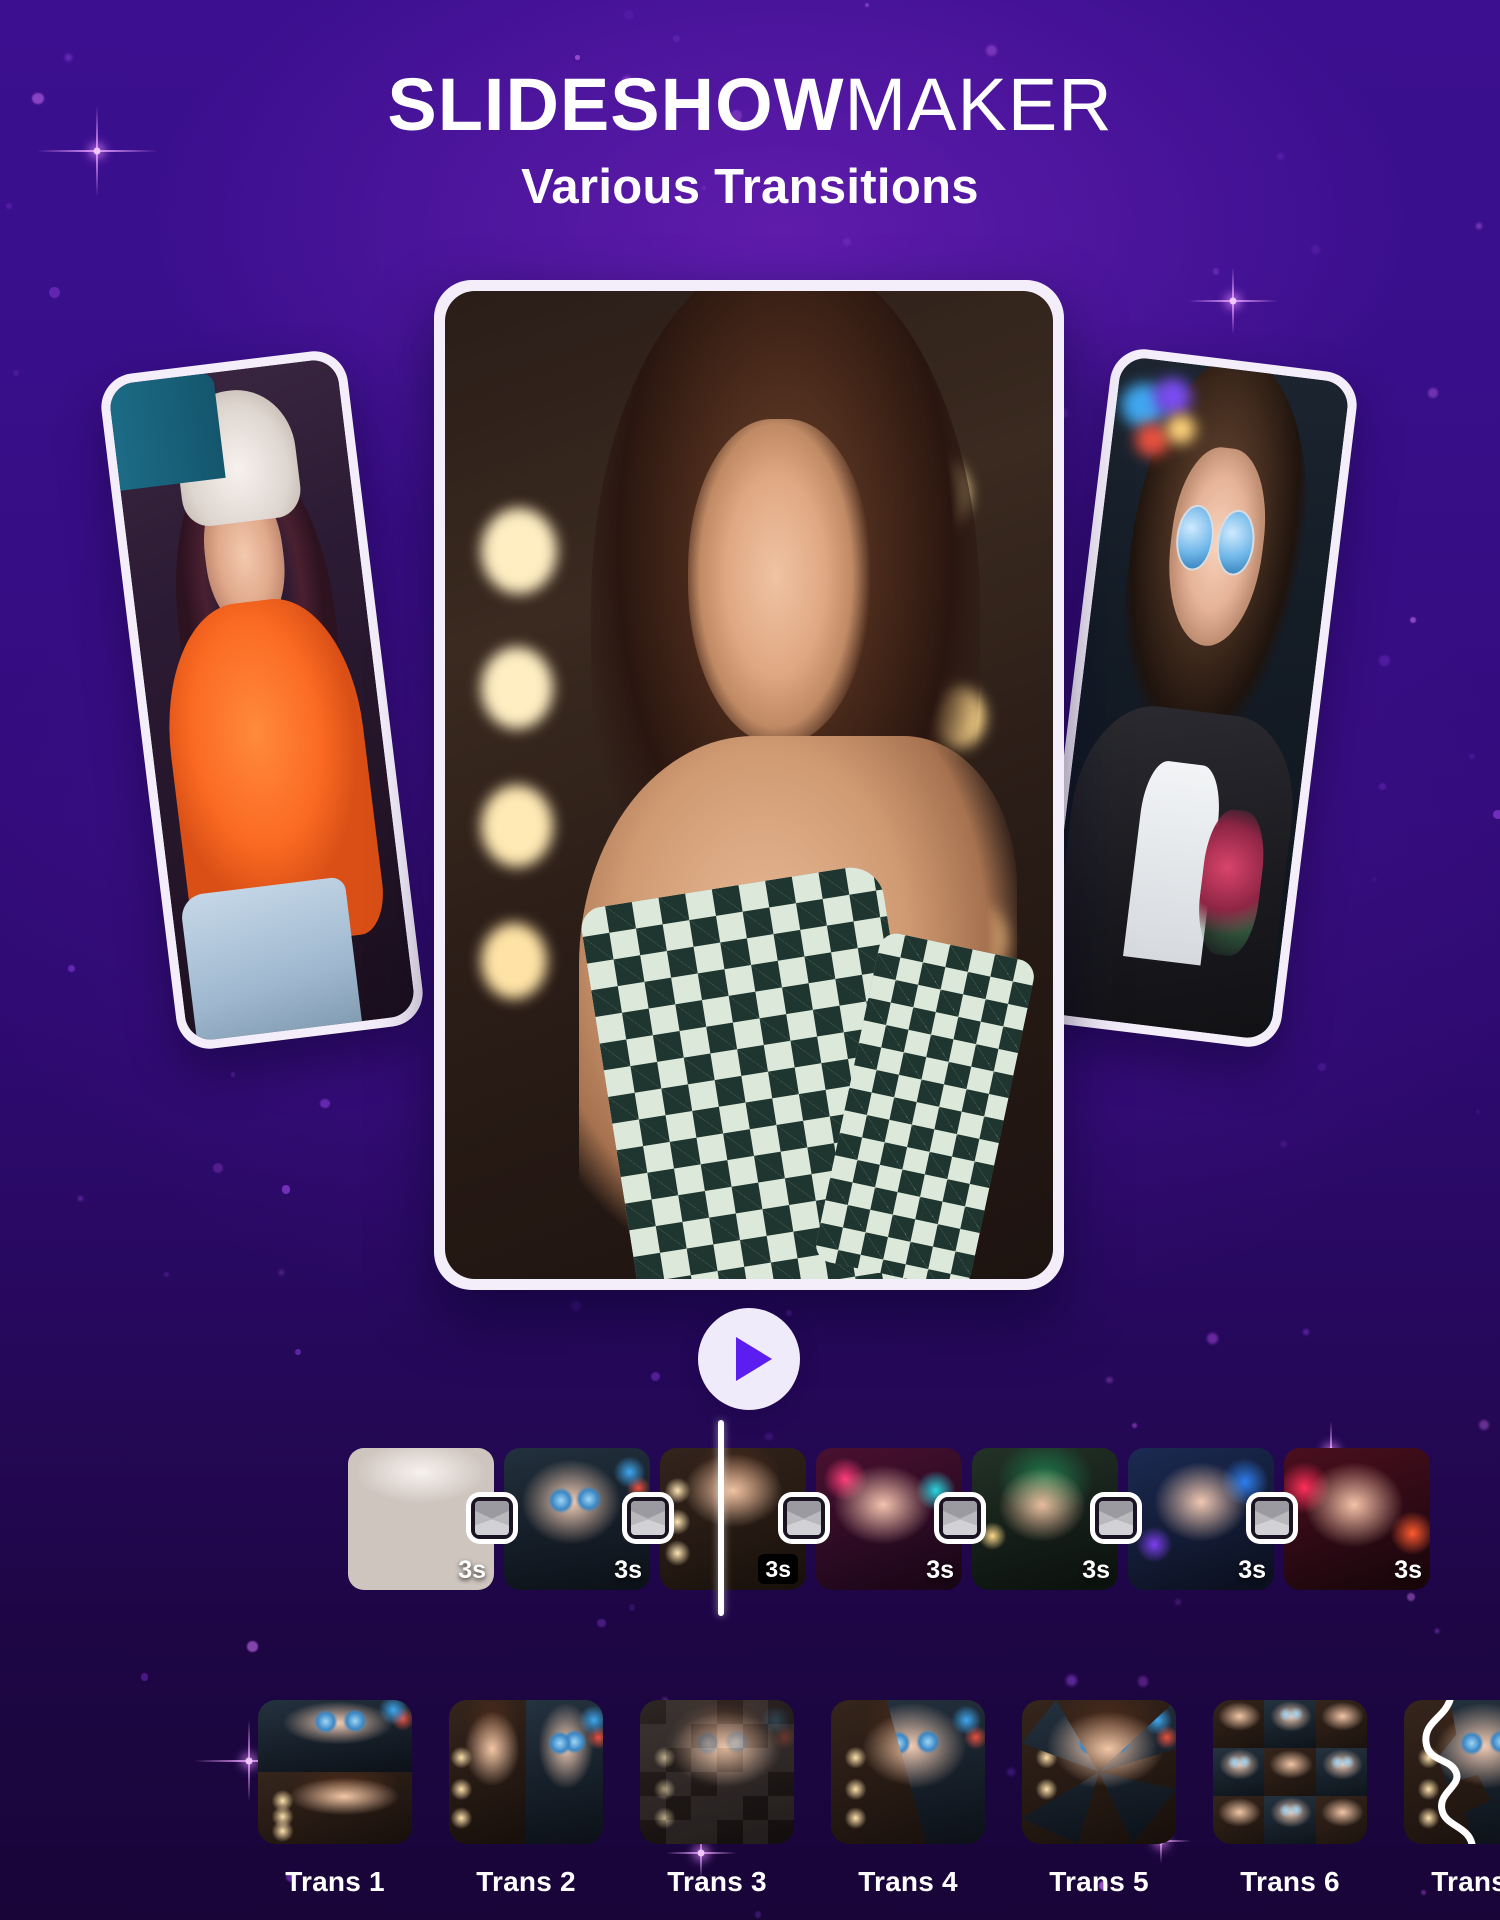 Image resolution: width=1500 pixels, height=1920 pixels. I want to click on transition-option: Trans 2, so click(526, 1799).